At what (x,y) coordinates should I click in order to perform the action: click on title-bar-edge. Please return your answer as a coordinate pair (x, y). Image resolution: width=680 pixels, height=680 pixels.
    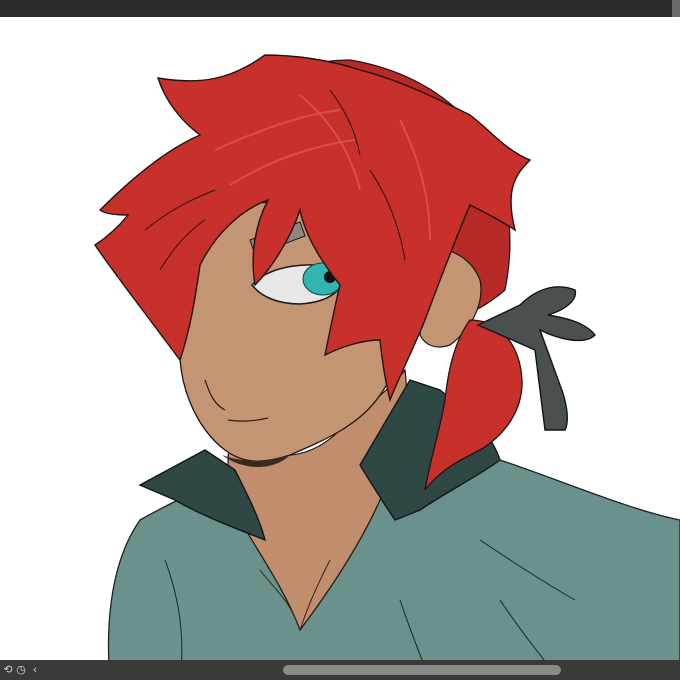
    Looking at the image, I should click on (676, 8).